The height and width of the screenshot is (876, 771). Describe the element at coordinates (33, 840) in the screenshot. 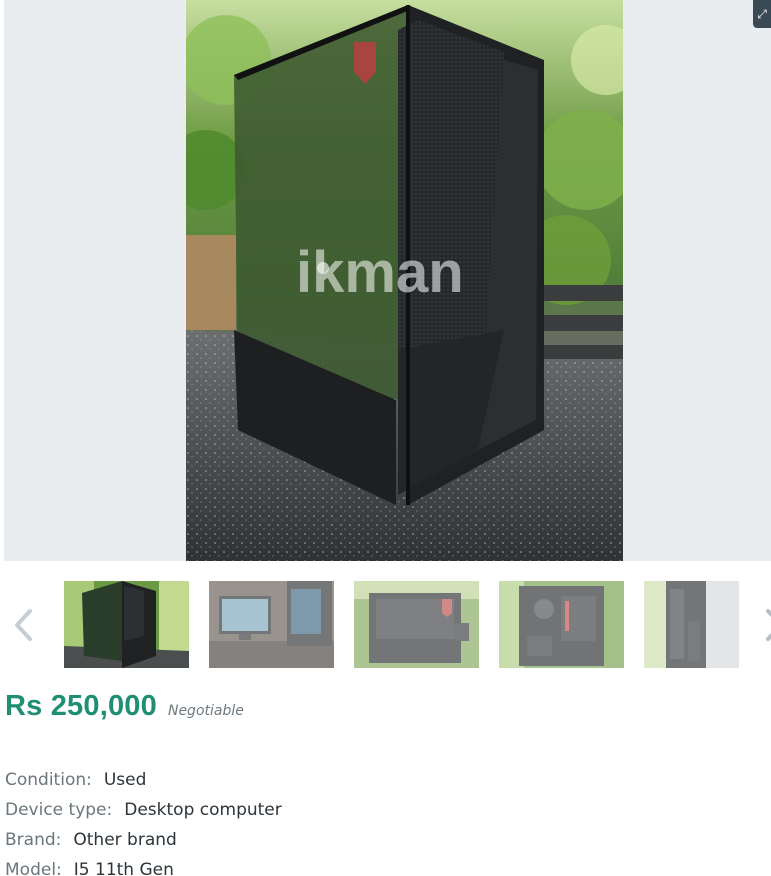

I see `attribute-label: Brand:` at that location.